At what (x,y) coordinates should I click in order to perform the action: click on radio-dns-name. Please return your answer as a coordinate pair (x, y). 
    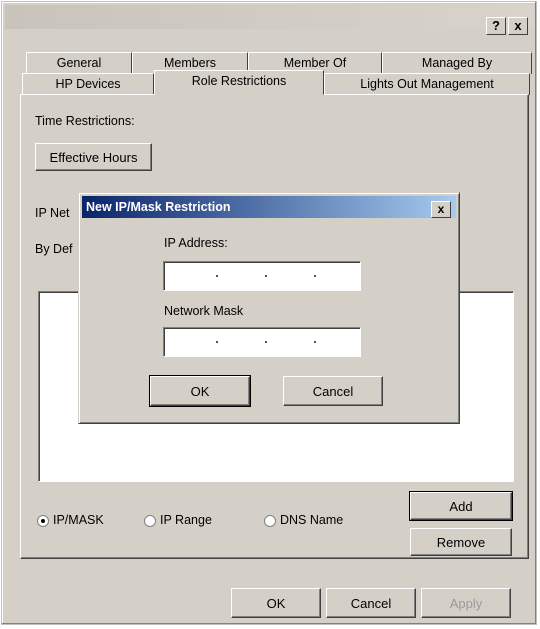
    Looking at the image, I should click on (270, 521).